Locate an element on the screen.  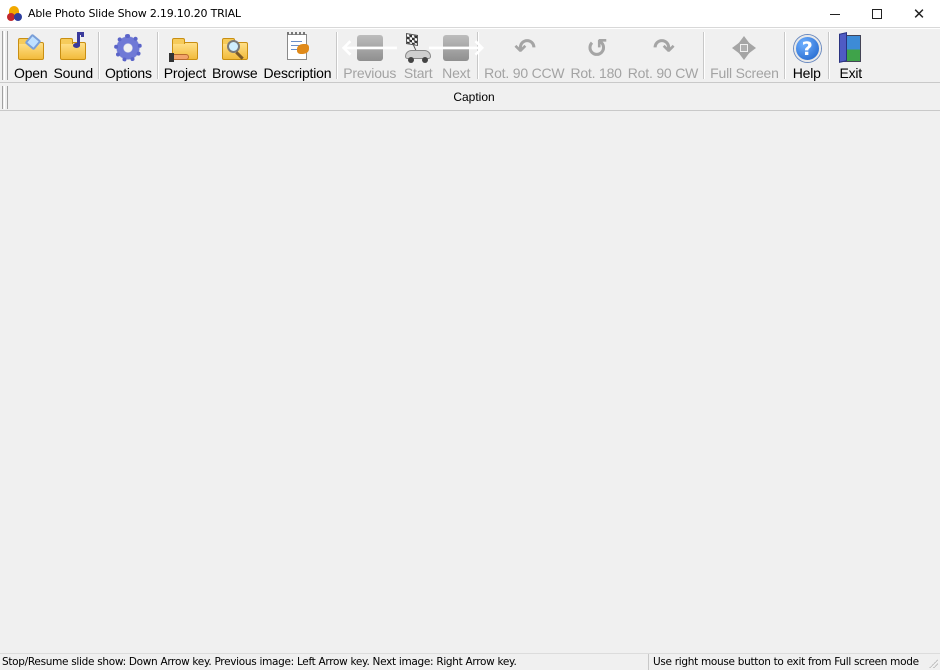
maximize-button is located at coordinates (877, 14).